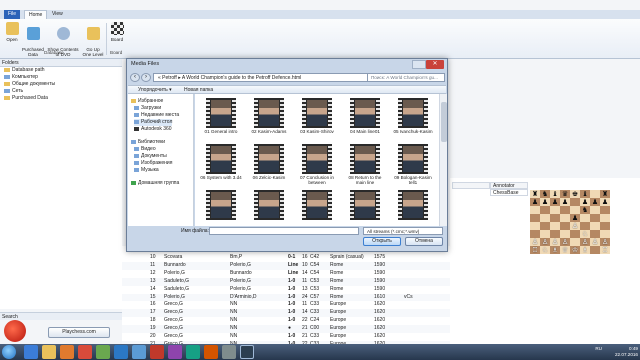 Image resolution: width=640 pixels, height=360 pixels. What do you see at coordinates (382, 241) in the screenshot?
I see `open-file-button: Открыть` at bounding box center [382, 241].